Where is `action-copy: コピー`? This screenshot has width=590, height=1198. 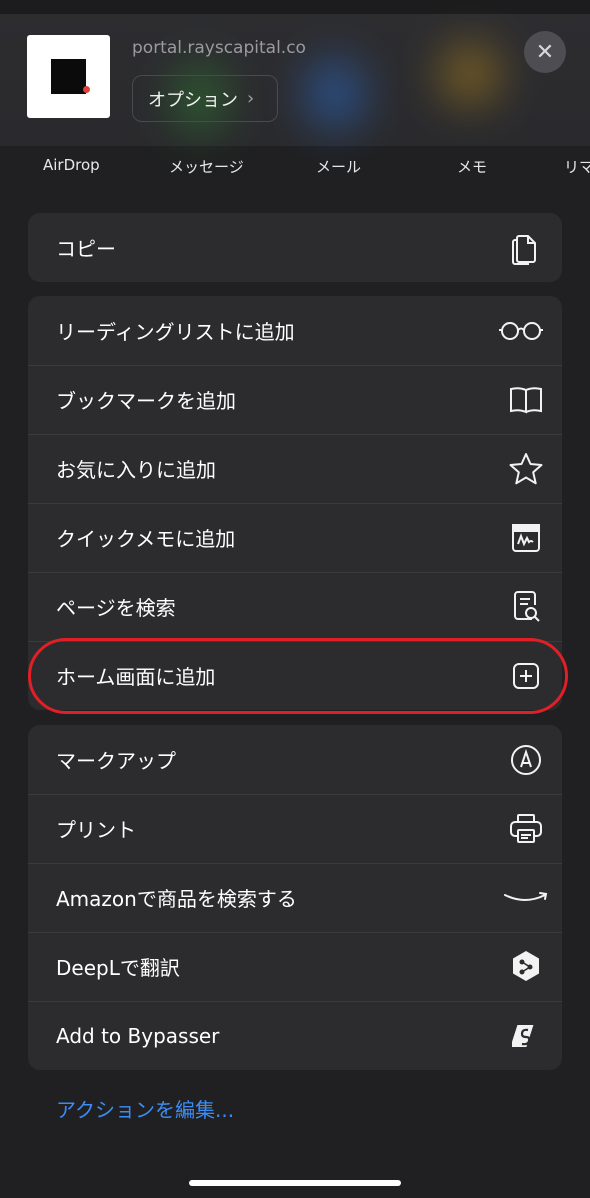 action-copy: コピー is located at coordinates (295, 247).